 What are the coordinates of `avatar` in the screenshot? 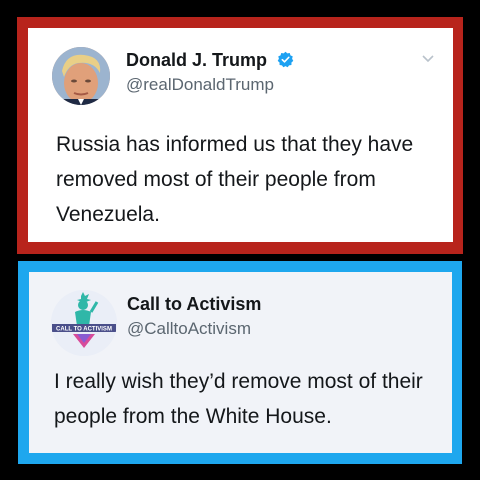 It's located at (81, 76).